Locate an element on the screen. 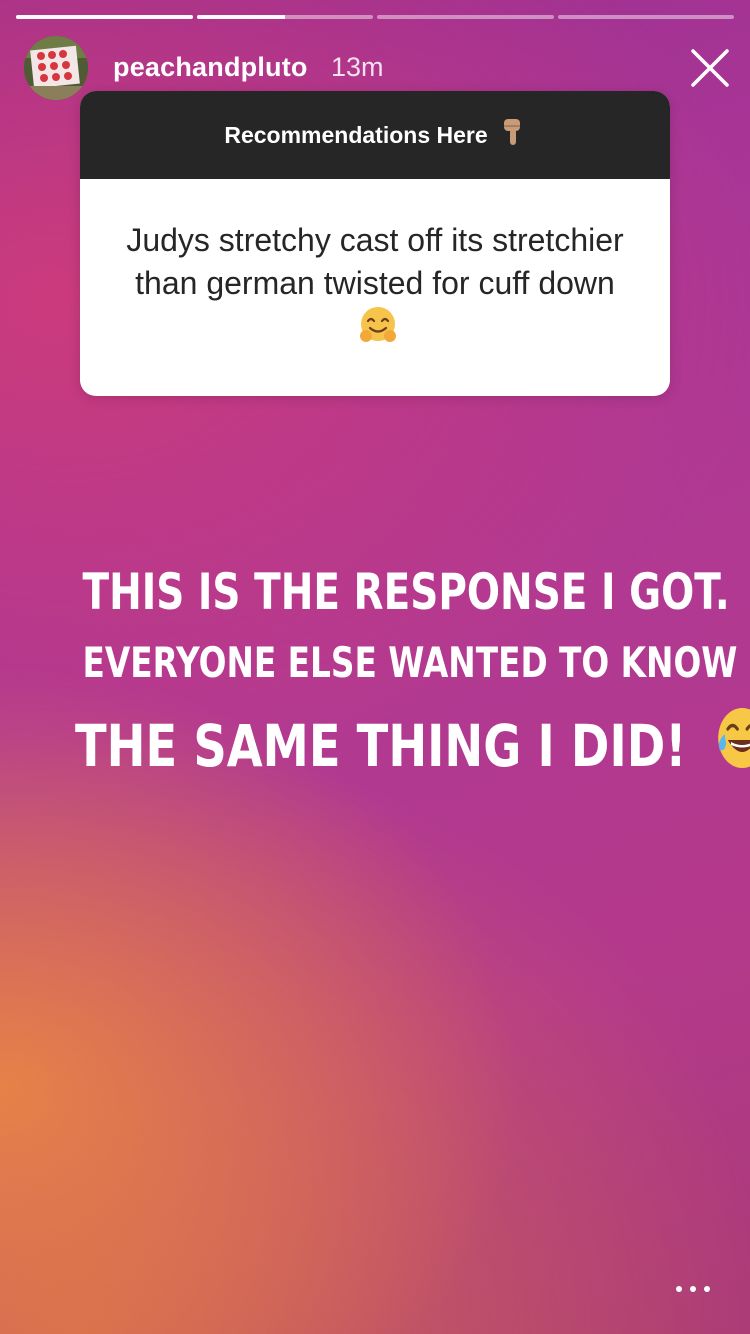 This screenshot has height=1334, width=750. story-progress-bar is located at coordinates (375, 17).